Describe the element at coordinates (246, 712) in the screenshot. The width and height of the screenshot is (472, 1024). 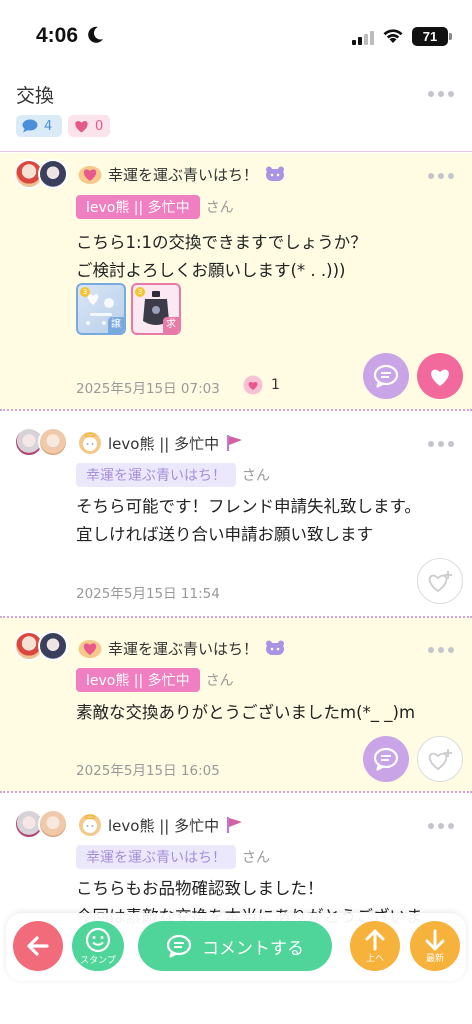
I see `comment-text: 素敵な交換ありがとうございましたm(*_ _)m` at that location.